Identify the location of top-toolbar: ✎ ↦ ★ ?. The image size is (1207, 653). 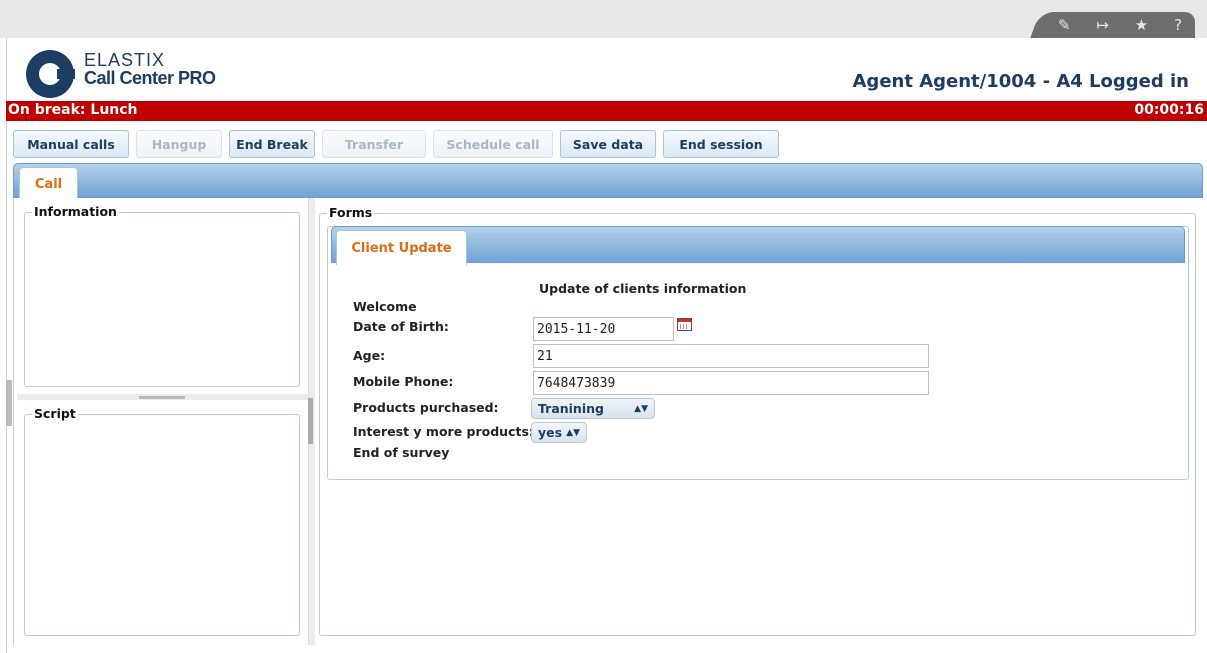
(1120, 25).